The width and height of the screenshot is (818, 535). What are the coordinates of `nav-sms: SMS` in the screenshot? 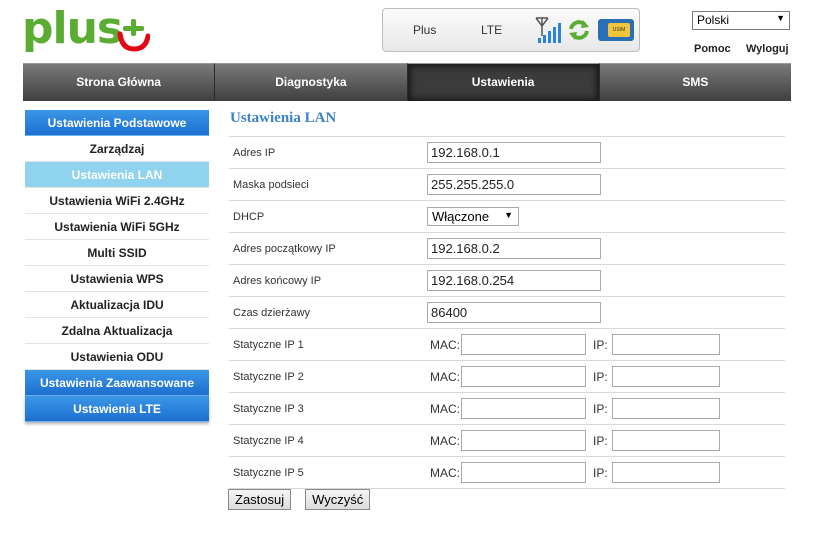 It's located at (695, 82).